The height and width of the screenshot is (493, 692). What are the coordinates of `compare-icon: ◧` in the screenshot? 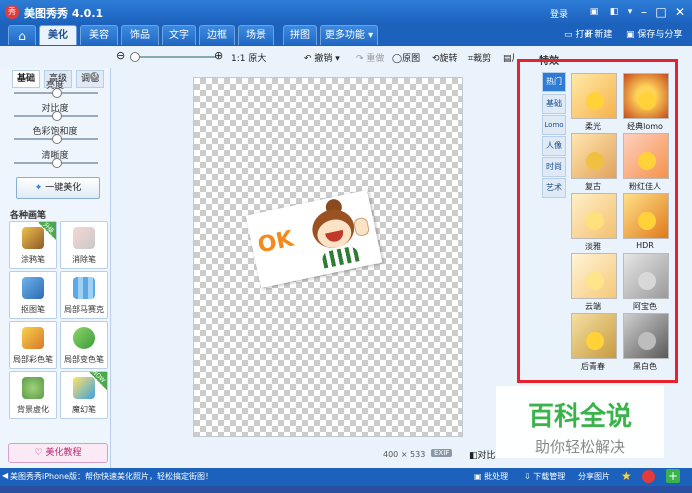 It's located at (473, 456).